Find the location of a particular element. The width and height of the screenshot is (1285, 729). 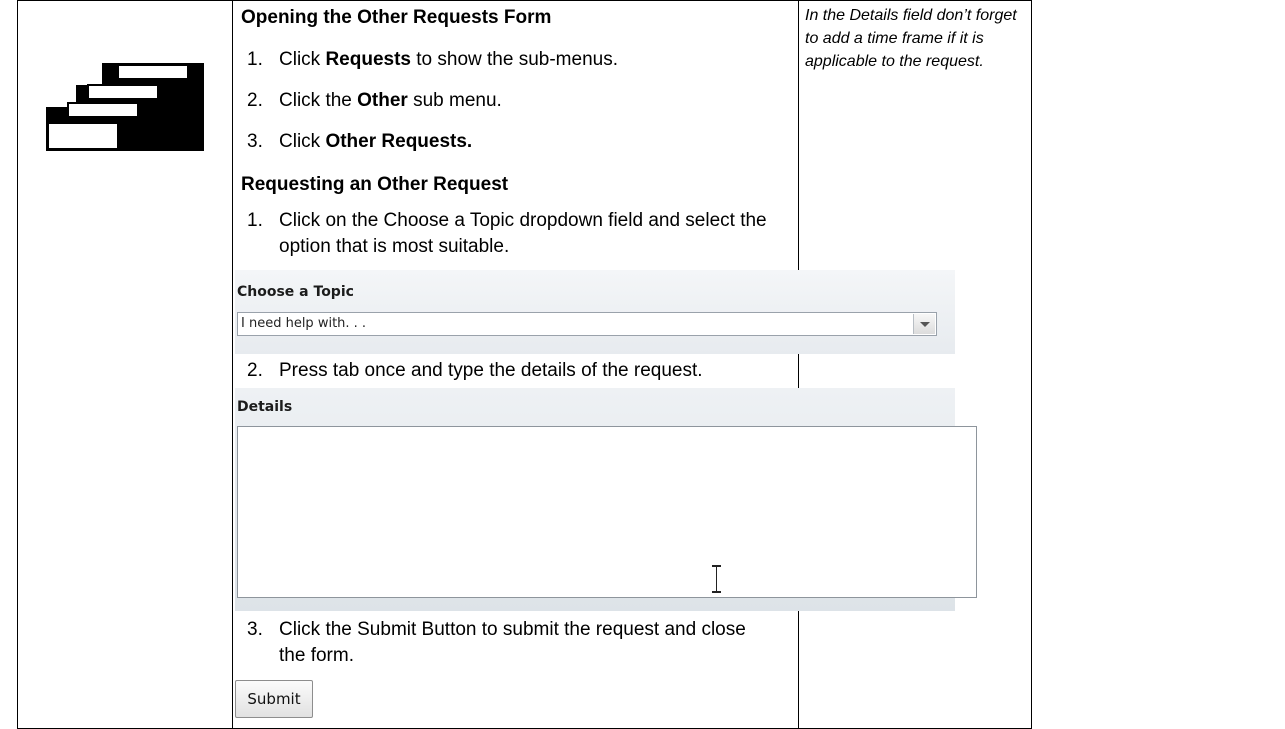

details-textarea is located at coordinates (607, 512).